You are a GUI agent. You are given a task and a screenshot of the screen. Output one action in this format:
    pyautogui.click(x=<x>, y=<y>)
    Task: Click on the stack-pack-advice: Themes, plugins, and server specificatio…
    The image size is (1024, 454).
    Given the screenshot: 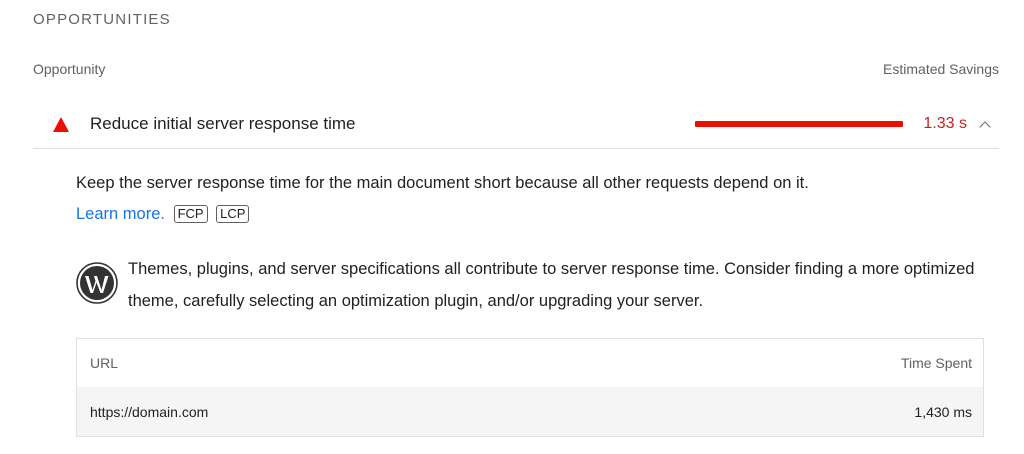 What is the action you would take?
    pyautogui.click(x=531, y=285)
    